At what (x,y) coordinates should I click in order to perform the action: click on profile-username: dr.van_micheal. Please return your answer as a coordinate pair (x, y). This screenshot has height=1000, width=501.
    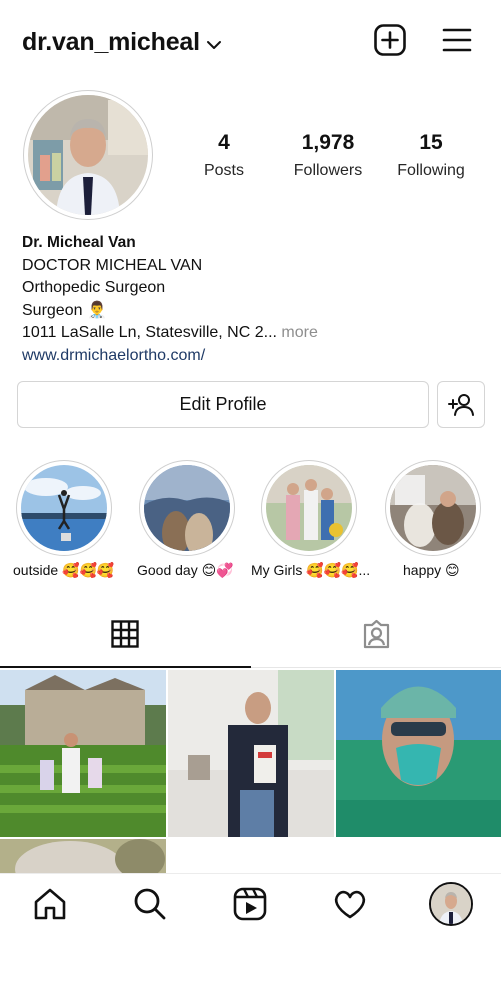
    Looking at the image, I should click on (111, 42).